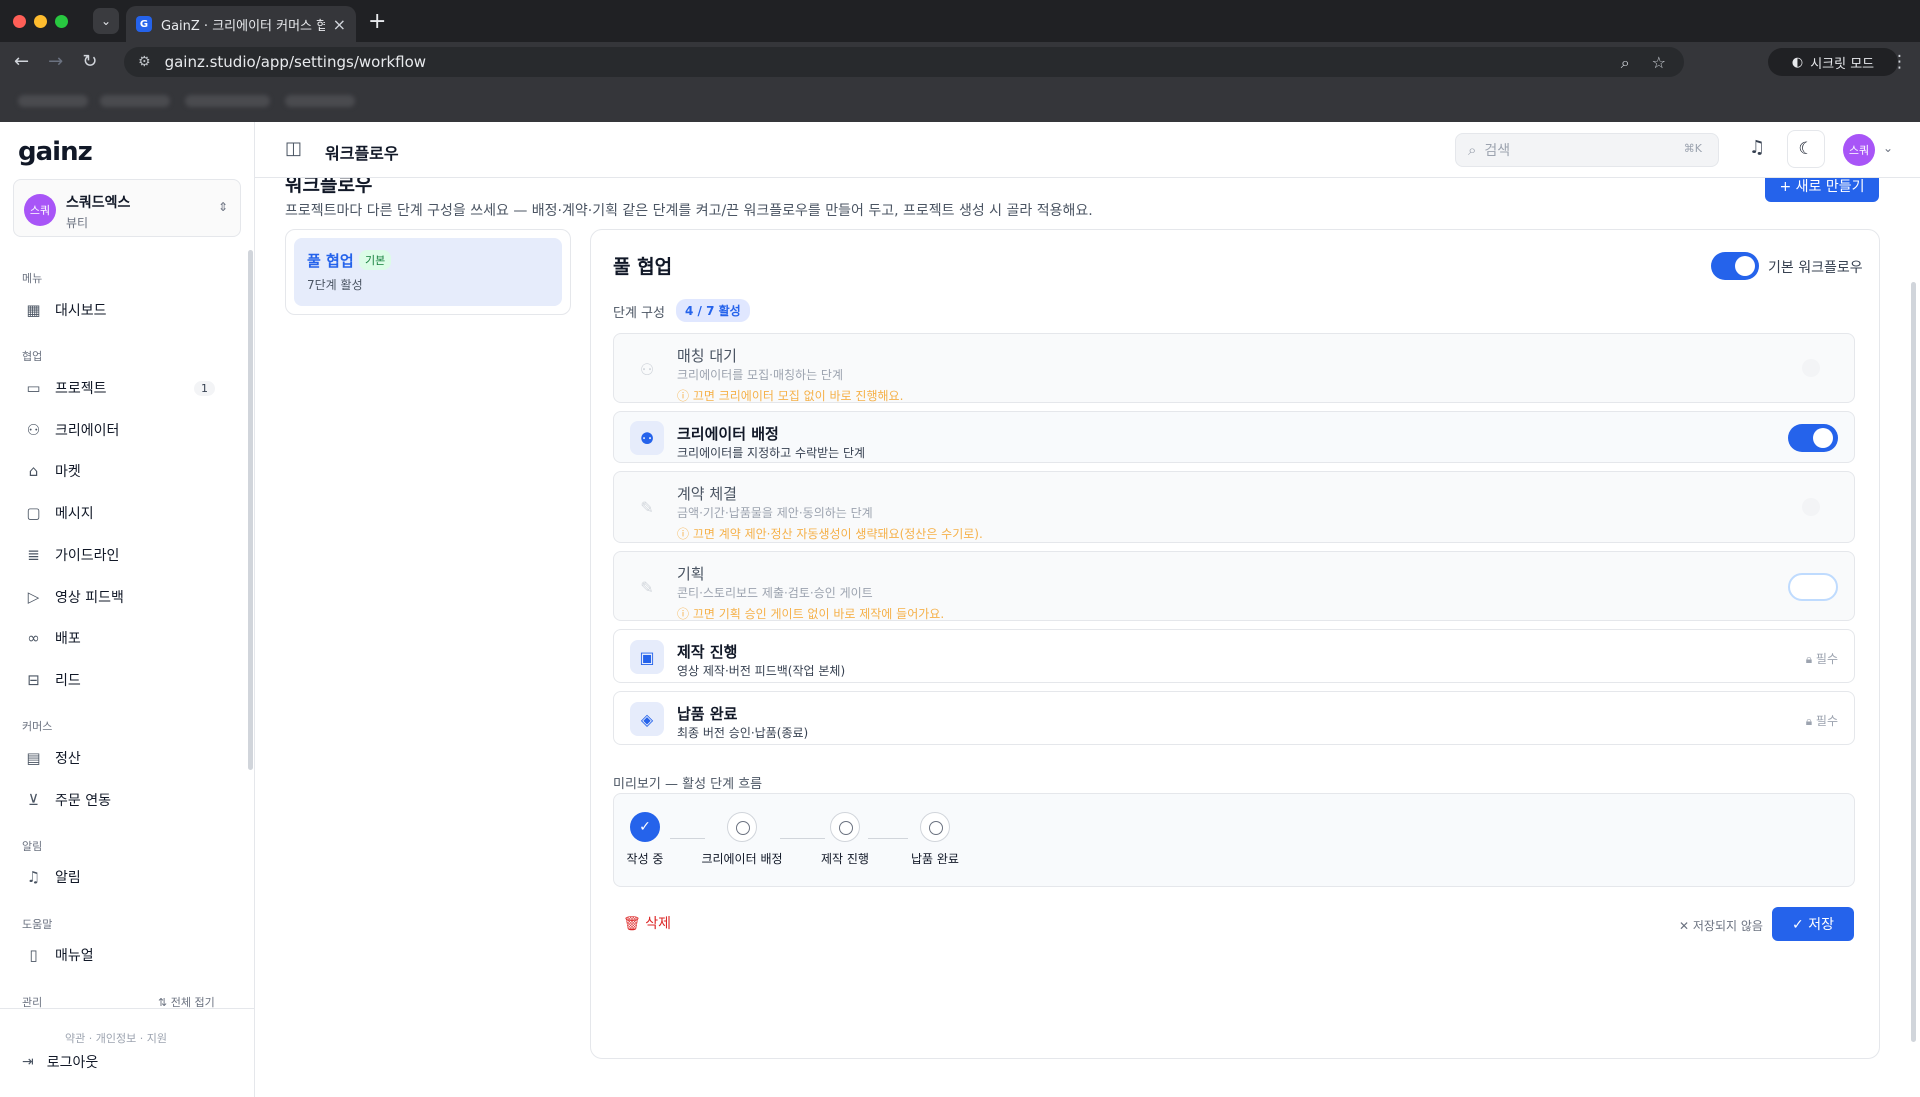 Image resolution: width=1920 pixels, height=1097 pixels. What do you see at coordinates (250, 510) in the screenshot?
I see `sidebar-scrollbar` at bounding box center [250, 510].